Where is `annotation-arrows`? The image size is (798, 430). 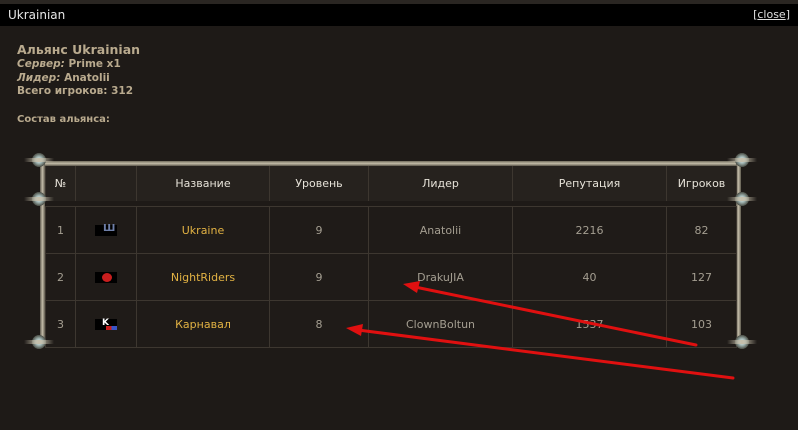 annotation-arrows is located at coordinates (540, 330).